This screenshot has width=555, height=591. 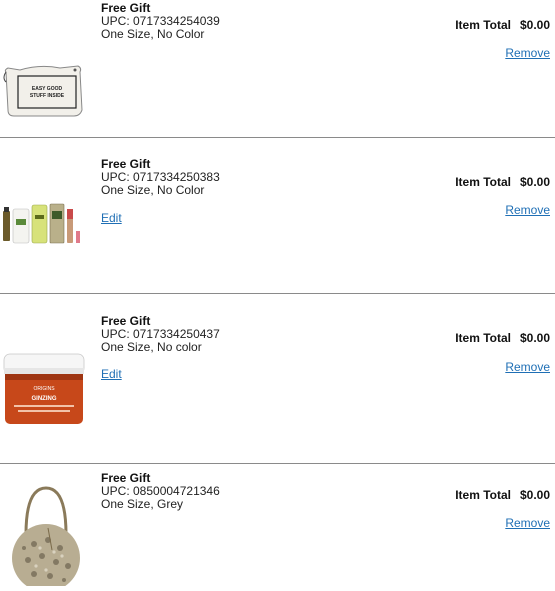 I want to click on item-upc: UPC: 0717334250383, so click(x=160, y=177).